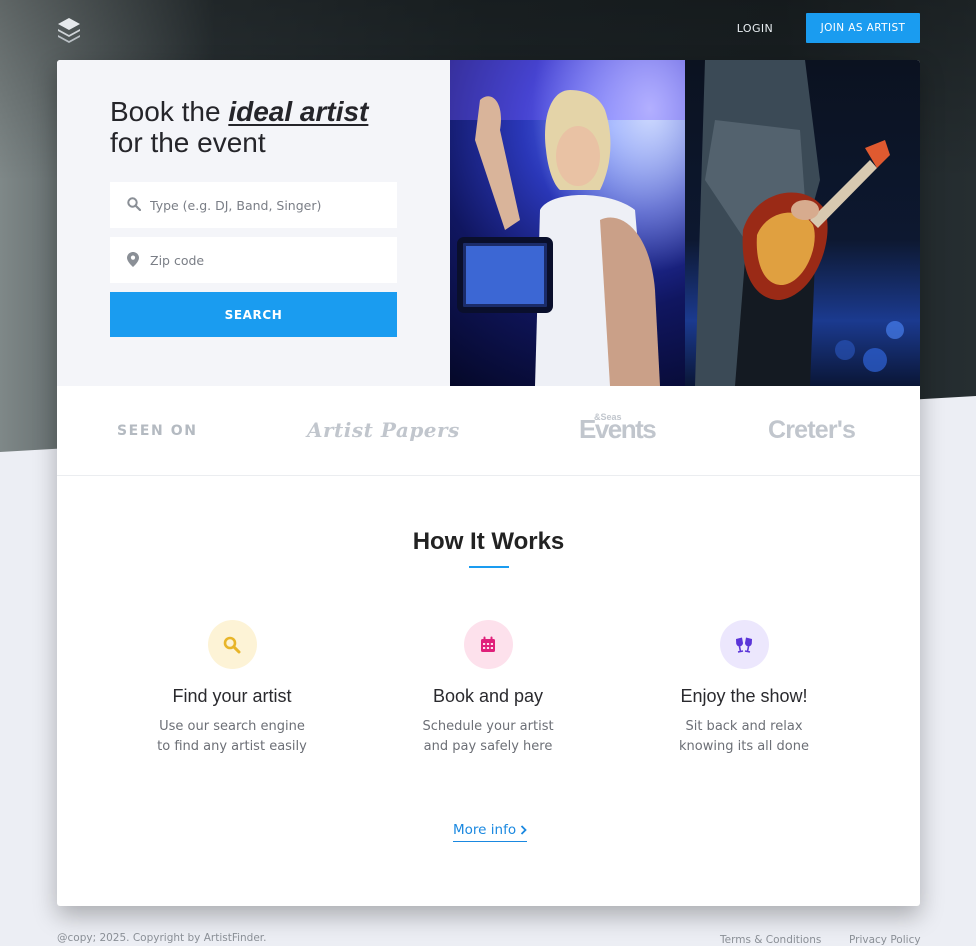 The height and width of the screenshot is (946, 976). Describe the element at coordinates (802, 223) in the screenshot. I see `guitarist-photo` at that location.